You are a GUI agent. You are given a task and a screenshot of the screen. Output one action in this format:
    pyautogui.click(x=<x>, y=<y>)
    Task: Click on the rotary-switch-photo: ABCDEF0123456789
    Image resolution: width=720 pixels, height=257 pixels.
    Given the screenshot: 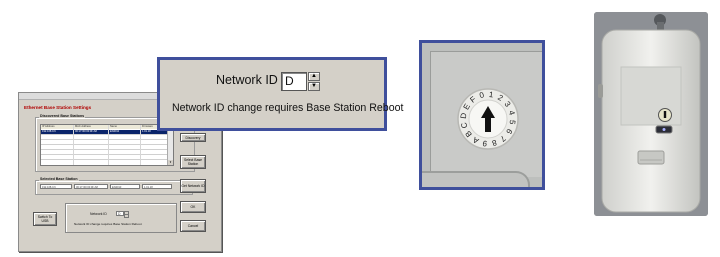 What is the action you would take?
    pyautogui.click(x=482, y=115)
    